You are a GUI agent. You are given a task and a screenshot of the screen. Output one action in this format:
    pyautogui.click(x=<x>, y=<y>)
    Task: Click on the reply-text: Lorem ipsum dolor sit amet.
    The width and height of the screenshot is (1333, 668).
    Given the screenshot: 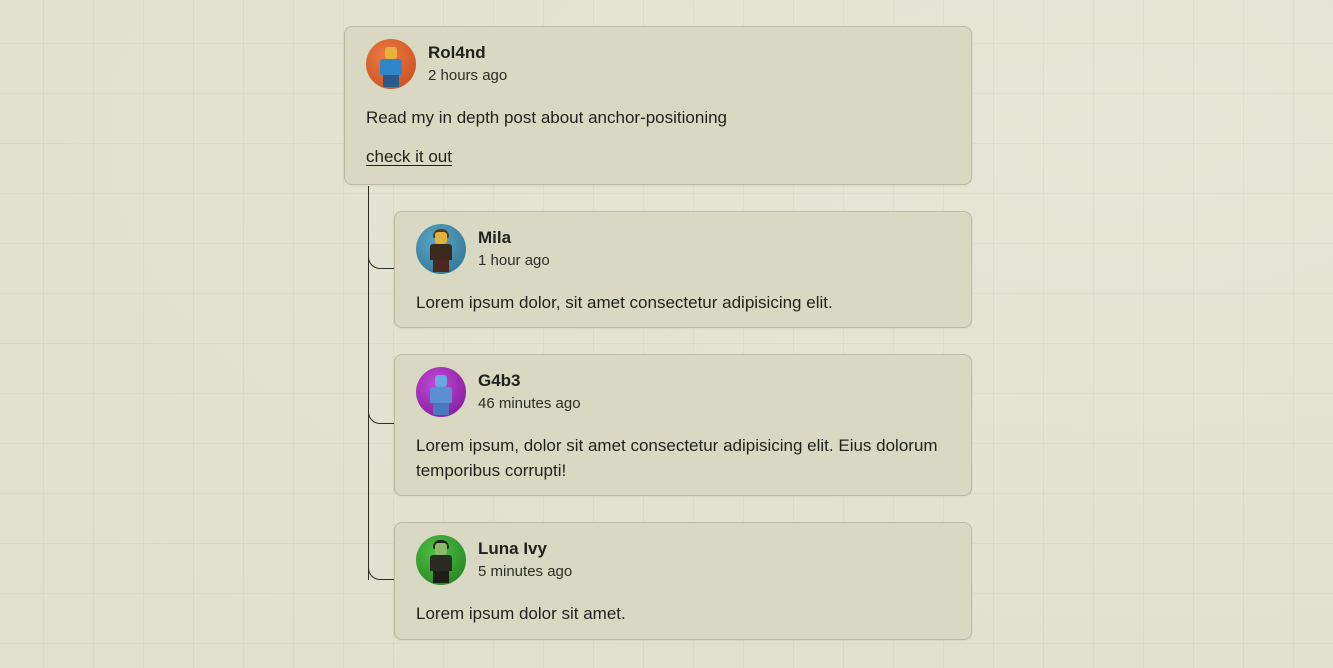 What is the action you would take?
    pyautogui.click(x=521, y=613)
    